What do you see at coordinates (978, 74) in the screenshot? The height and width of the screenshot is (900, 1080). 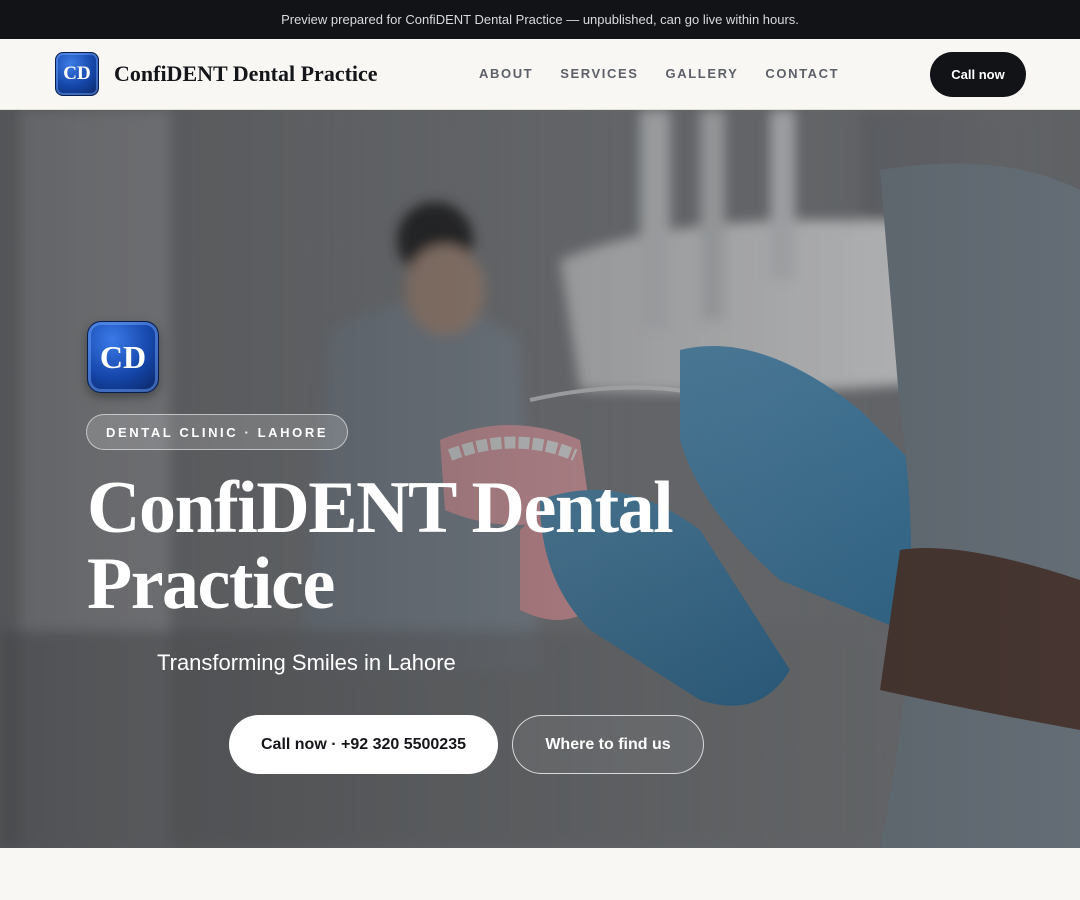 I see `call-now-button: Call now` at bounding box center [978, 74].